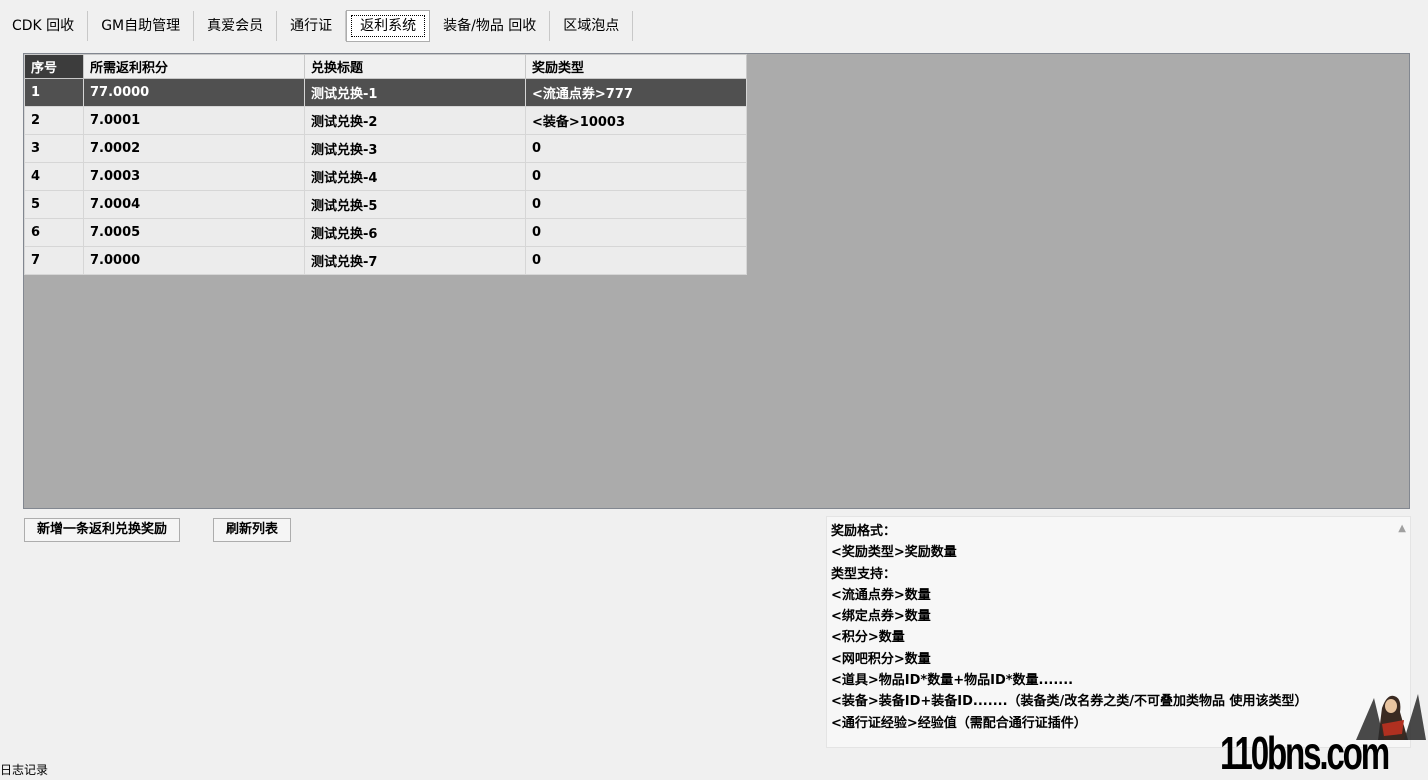  I want to click on cell-title: 测试兑换-5, so click(415, 204).